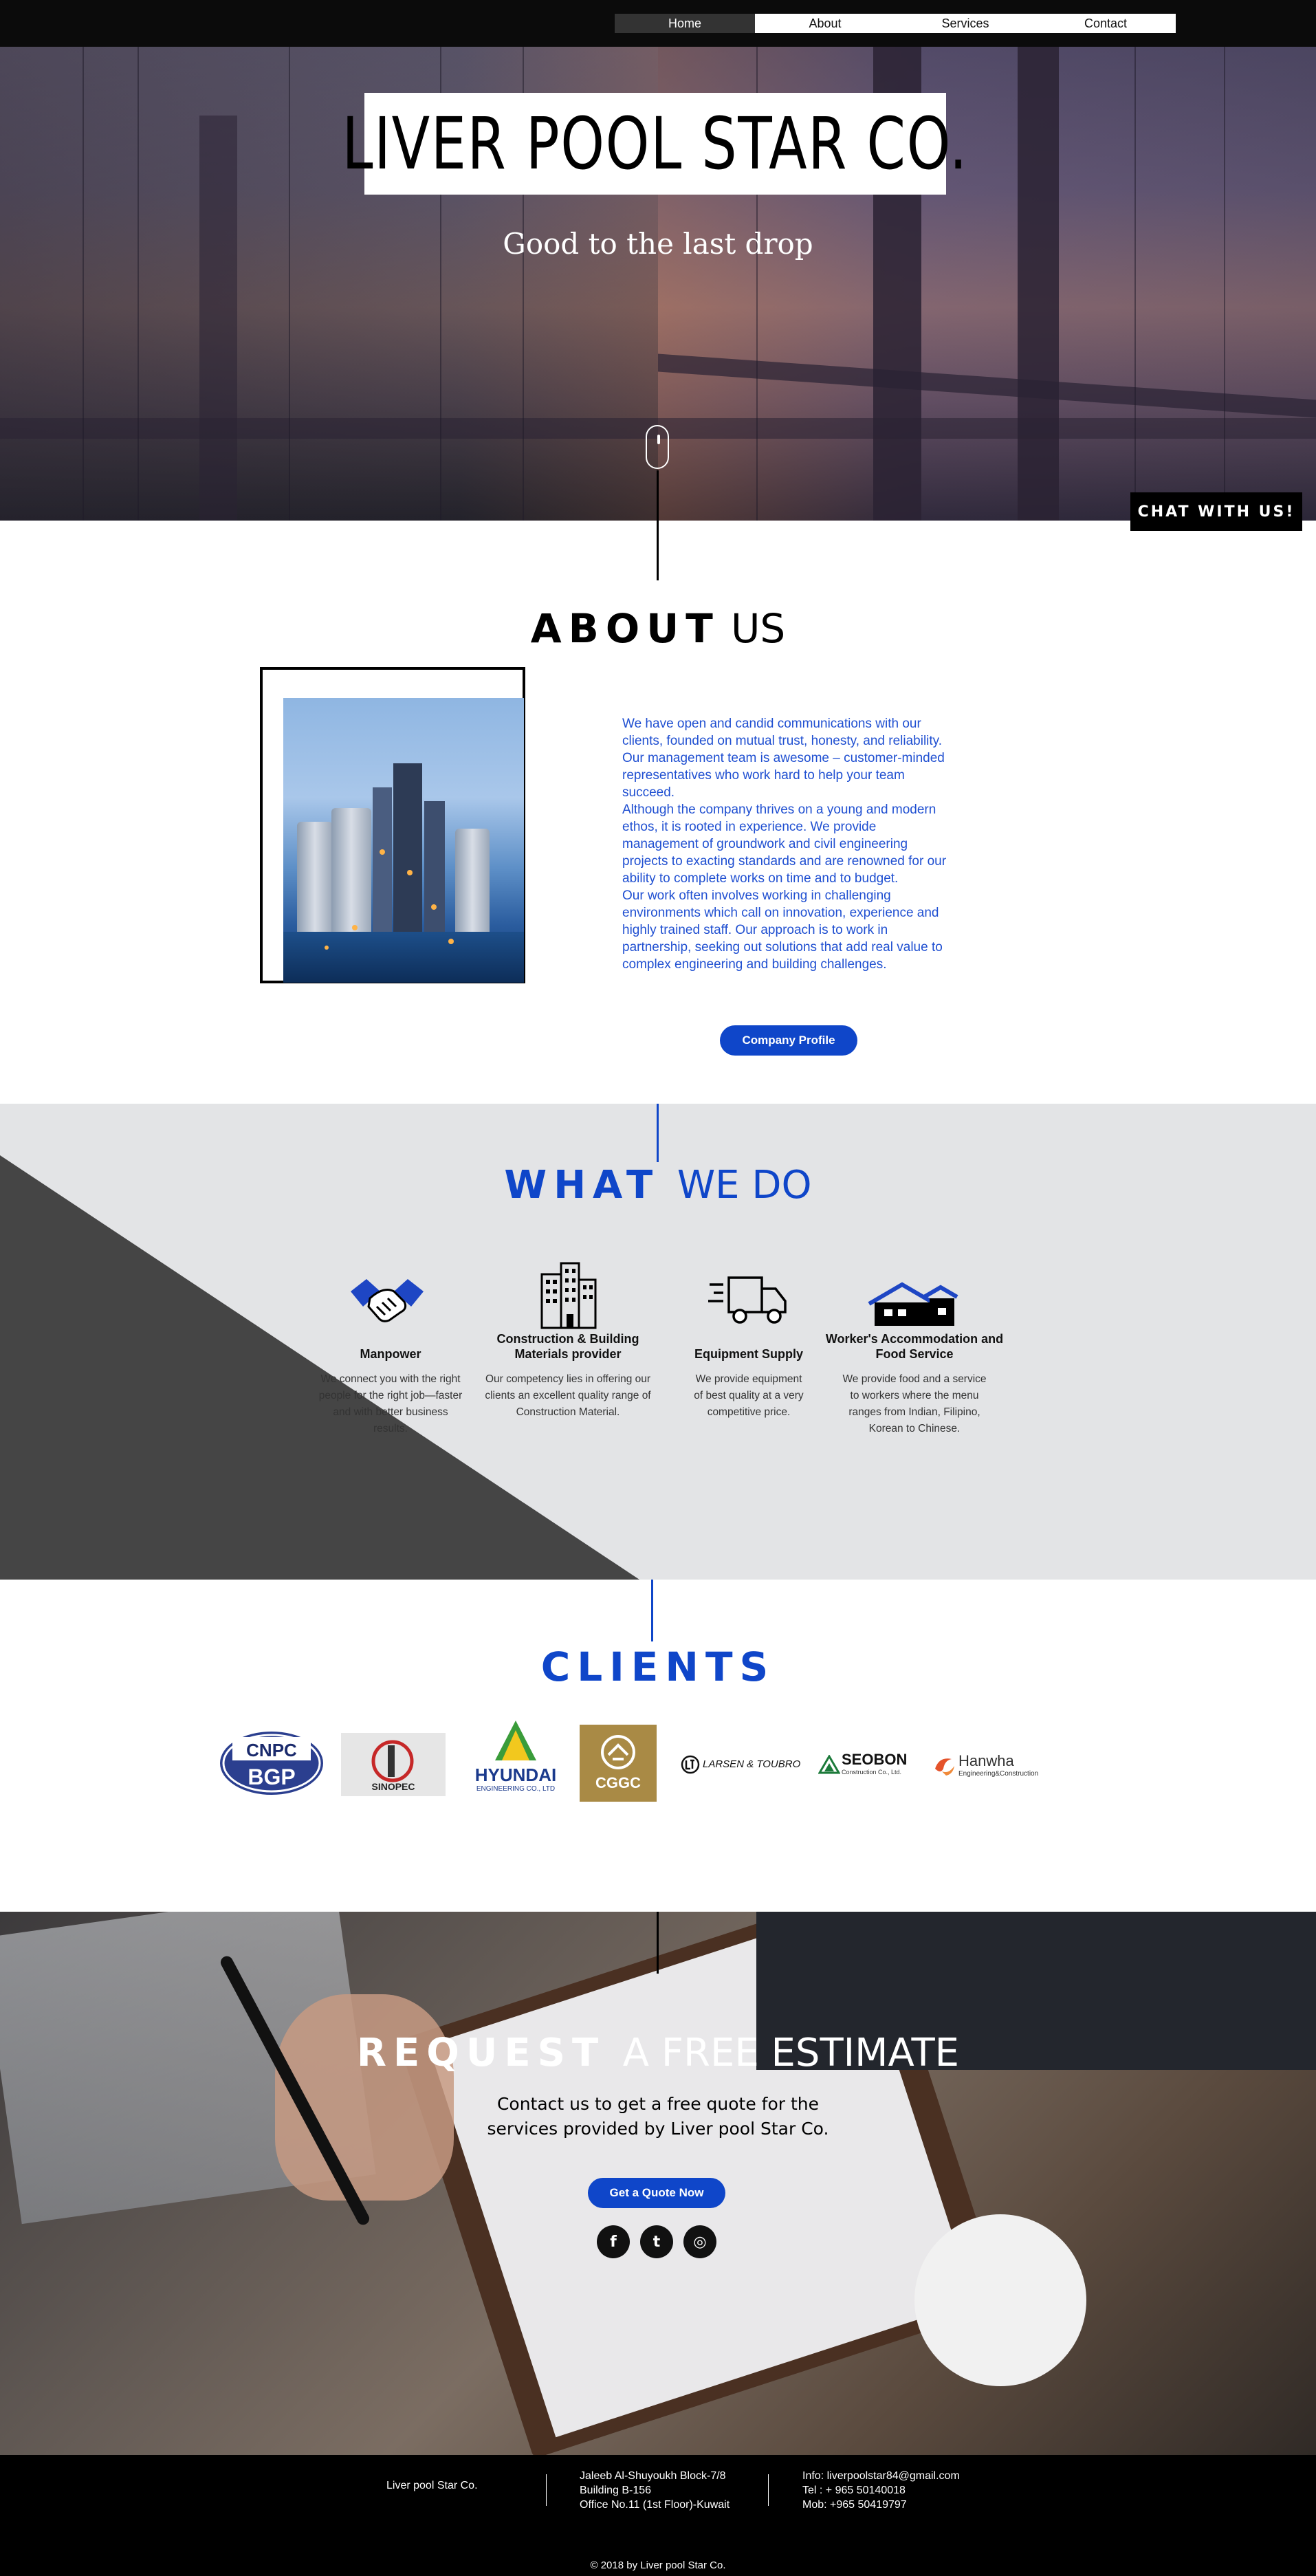  What do you see at coordinates (582, 1185) in the screenshot?
I see `services-heading-bold: WHAT` at bounding box center [582, 1185].